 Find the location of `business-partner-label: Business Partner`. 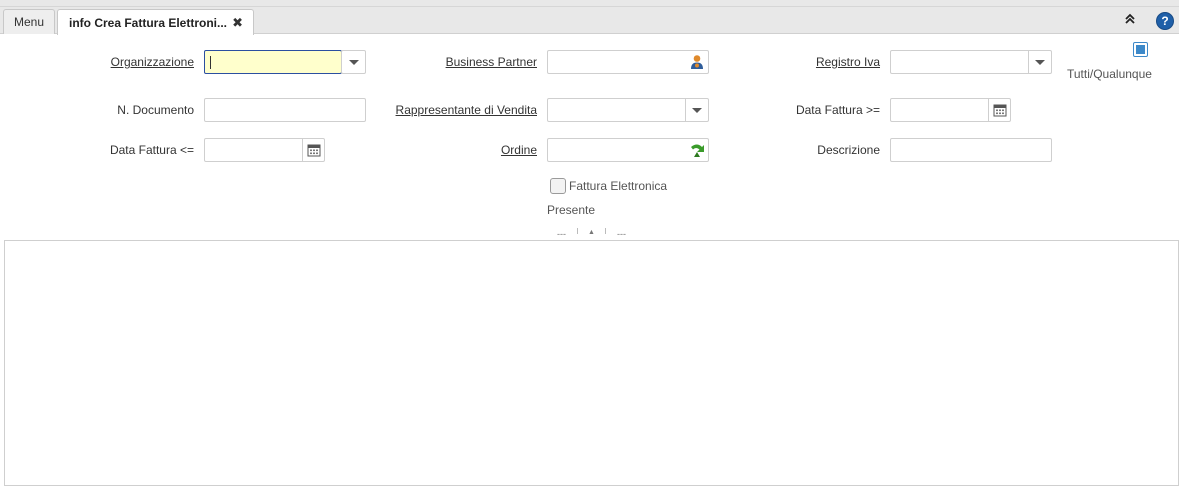

business-partner-label: Business Partner is located at coordinates (491, 62).